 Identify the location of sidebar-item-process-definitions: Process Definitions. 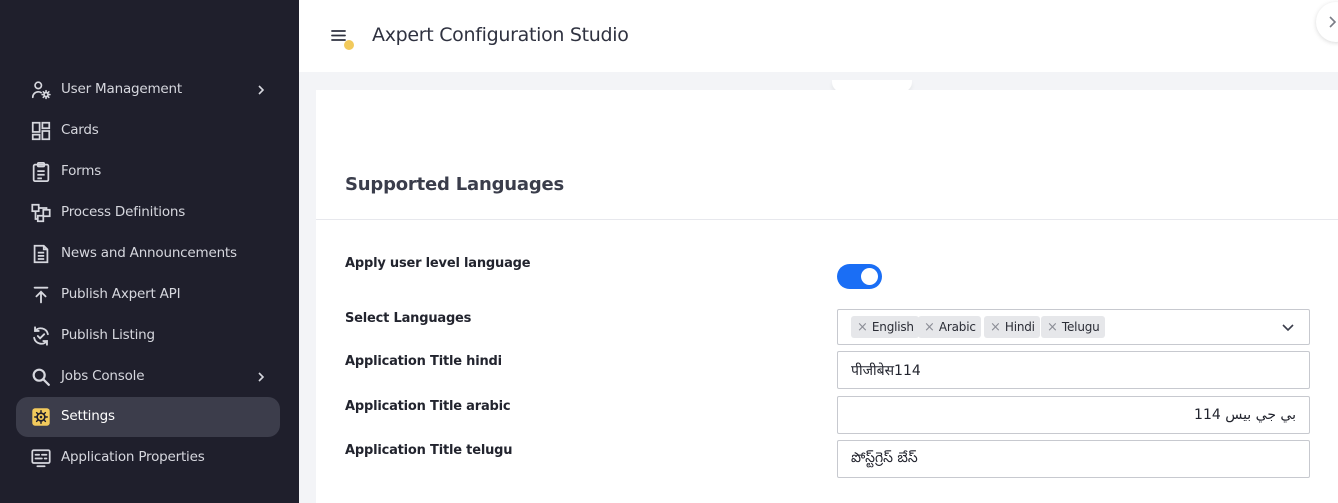
(148, 213).